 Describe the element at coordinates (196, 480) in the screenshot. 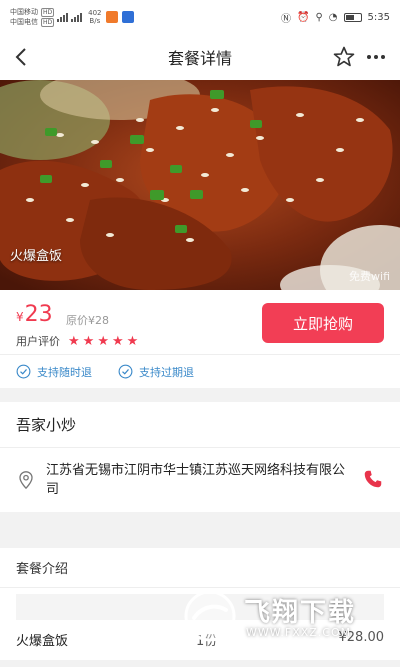

I see `shop-address: 江苏省无锡市江阴市华士镇江苏巡天网络科技有限公司` at that location.